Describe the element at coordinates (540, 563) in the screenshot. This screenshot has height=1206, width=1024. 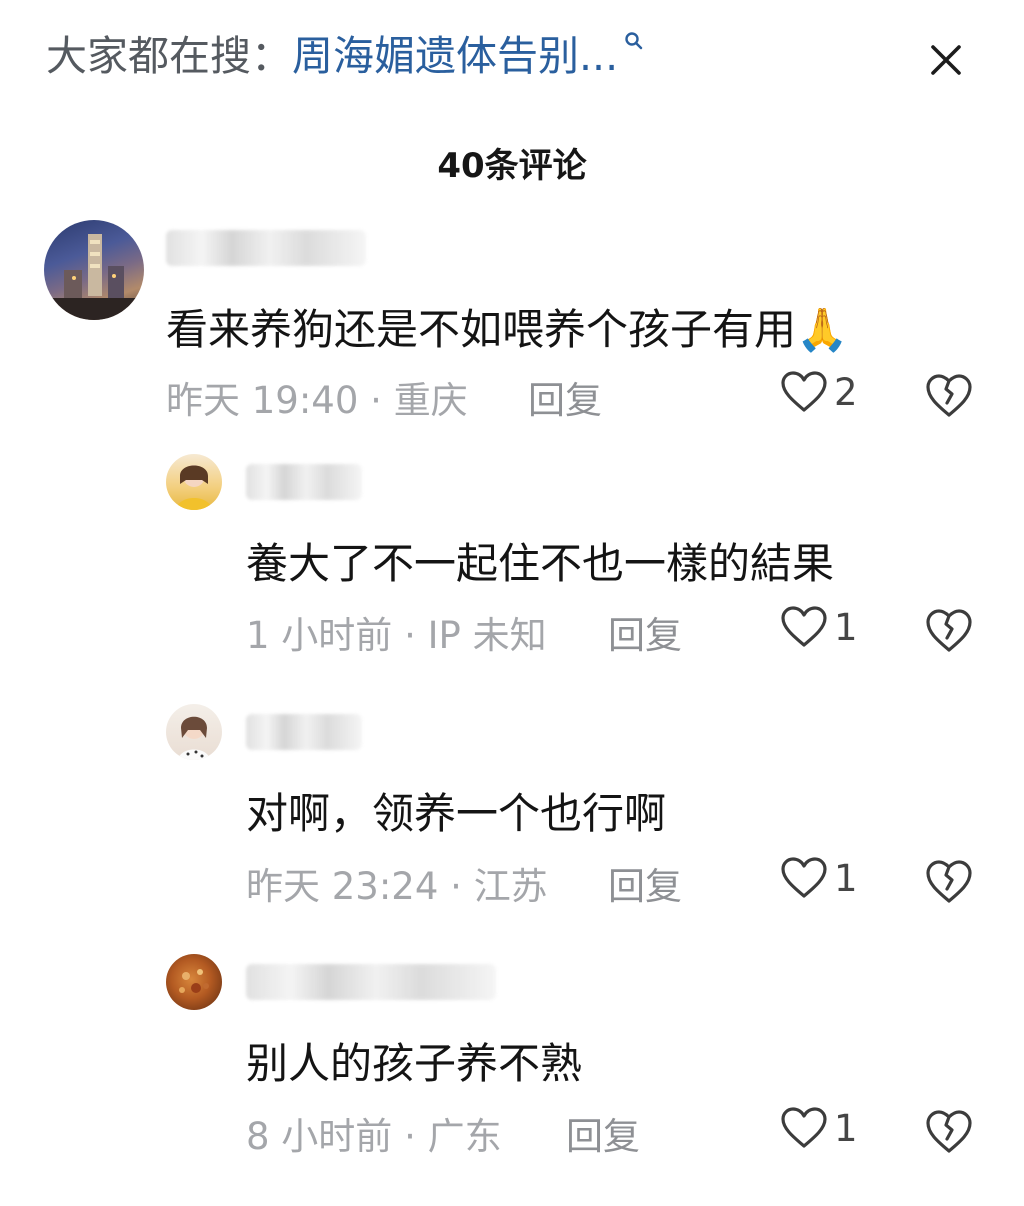
I see `comment-text: 養大了不一起住不也一樣的結果` at that location.